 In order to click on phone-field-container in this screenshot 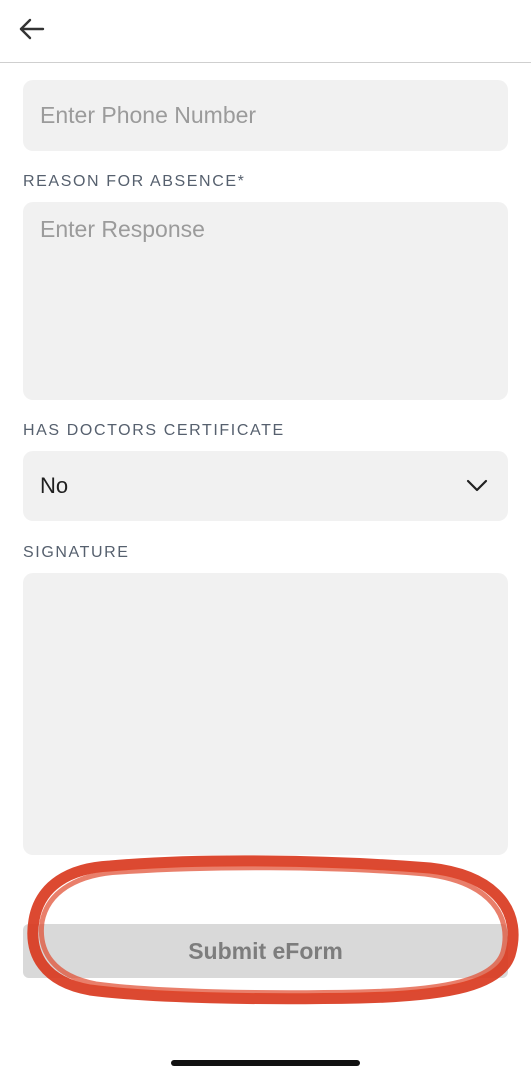, I will do `click(265, 115)`.